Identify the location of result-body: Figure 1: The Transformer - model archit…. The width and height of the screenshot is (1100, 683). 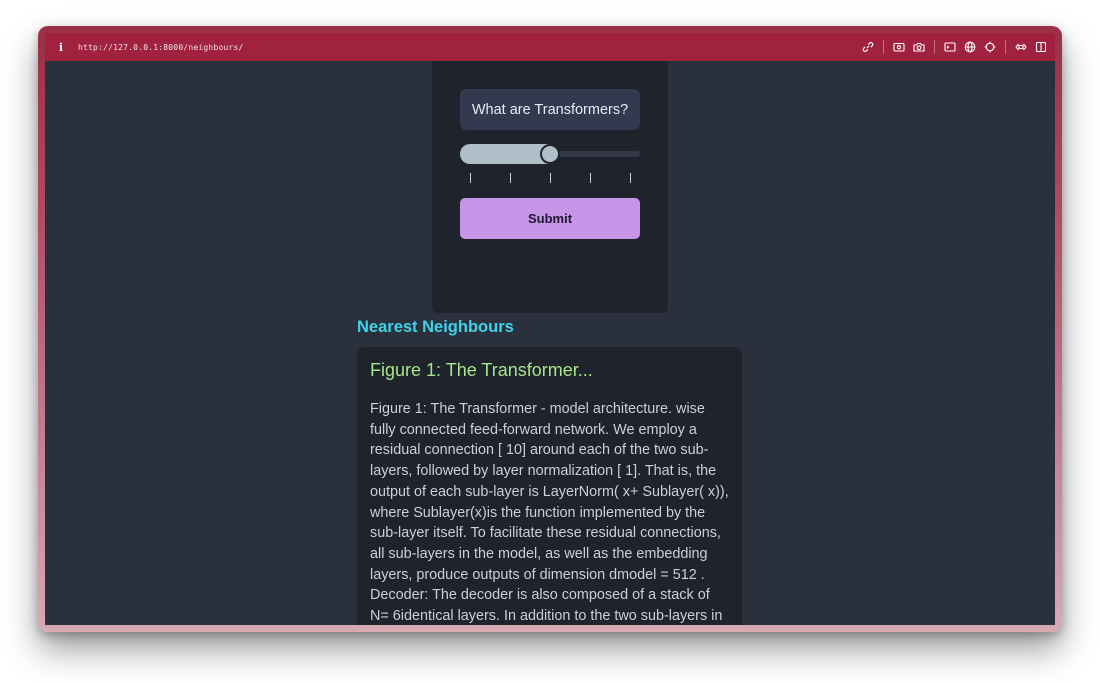
(549, 513).